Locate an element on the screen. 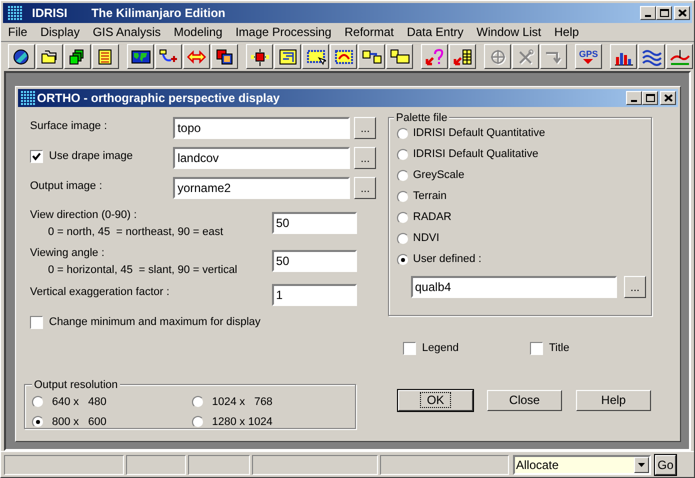 This screenshot has height=478, width=695. profile-icon is located at coordinates (680, 57).